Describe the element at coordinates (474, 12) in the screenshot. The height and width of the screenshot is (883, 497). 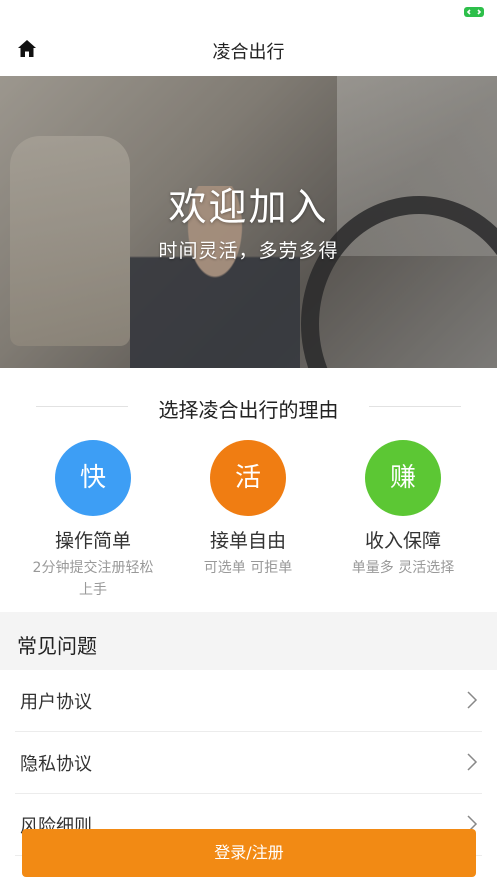
I see `battery-icon` at that location.